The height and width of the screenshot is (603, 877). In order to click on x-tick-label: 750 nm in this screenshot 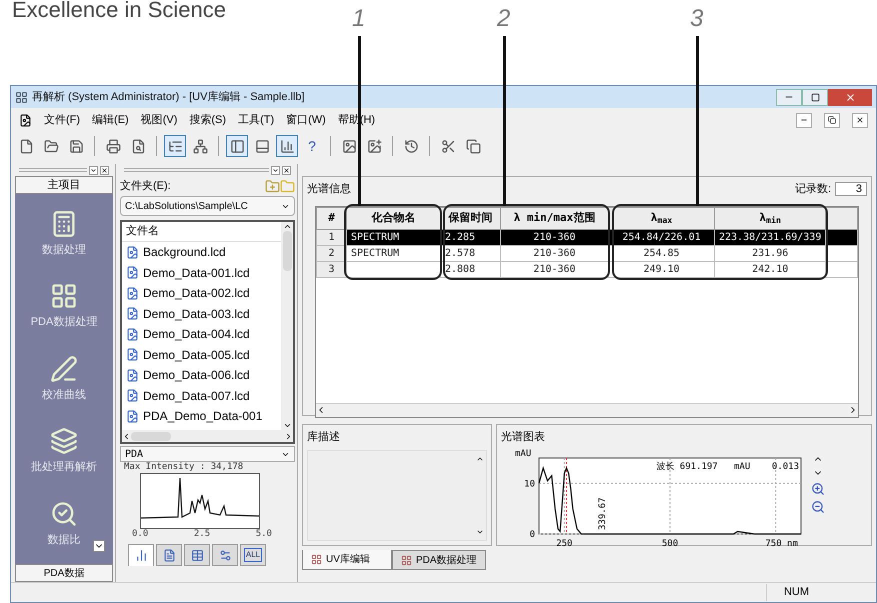, I will do `click(781, 543)`.